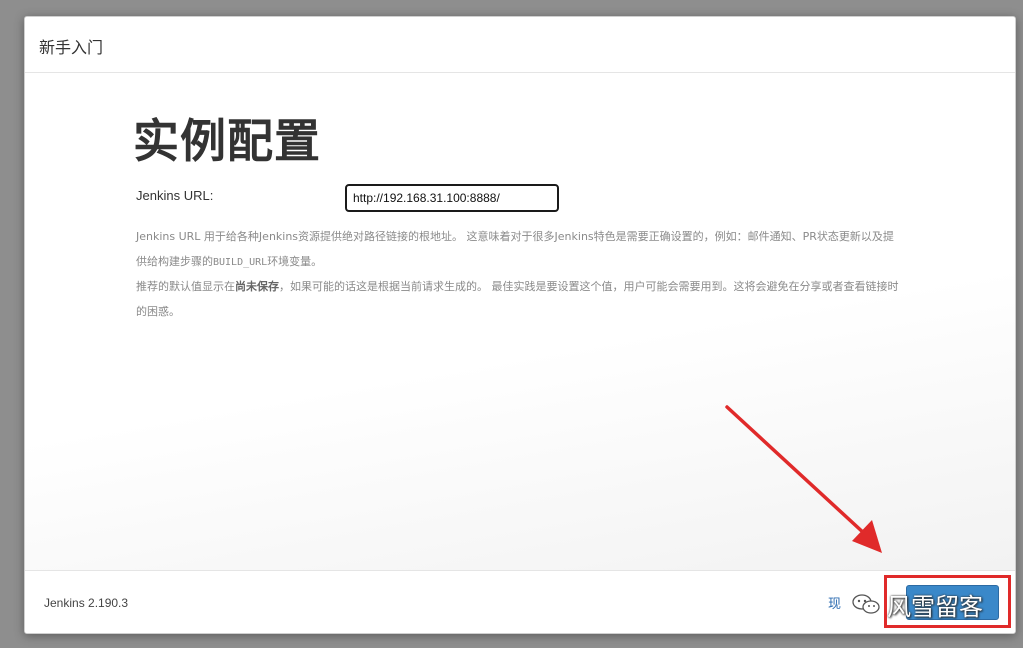 The image size is (1023, 648). Describe the element at coordinates (71, 47) in the screenshot. I see `dialog-title: 新手入门` at that location.